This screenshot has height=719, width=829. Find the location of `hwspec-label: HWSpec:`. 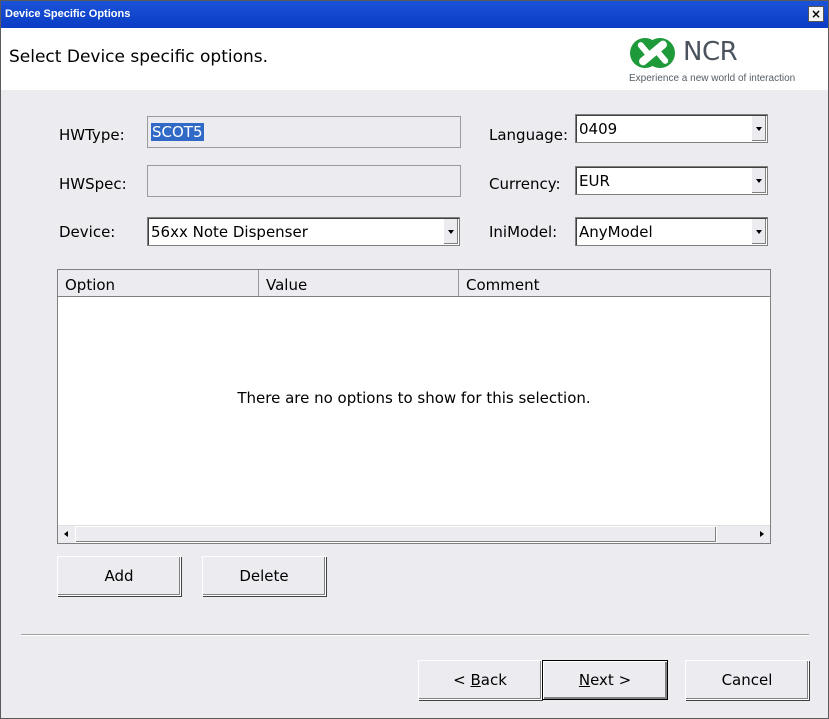

hwspec-label: HWSpec: is located at coordinates (93, 184).